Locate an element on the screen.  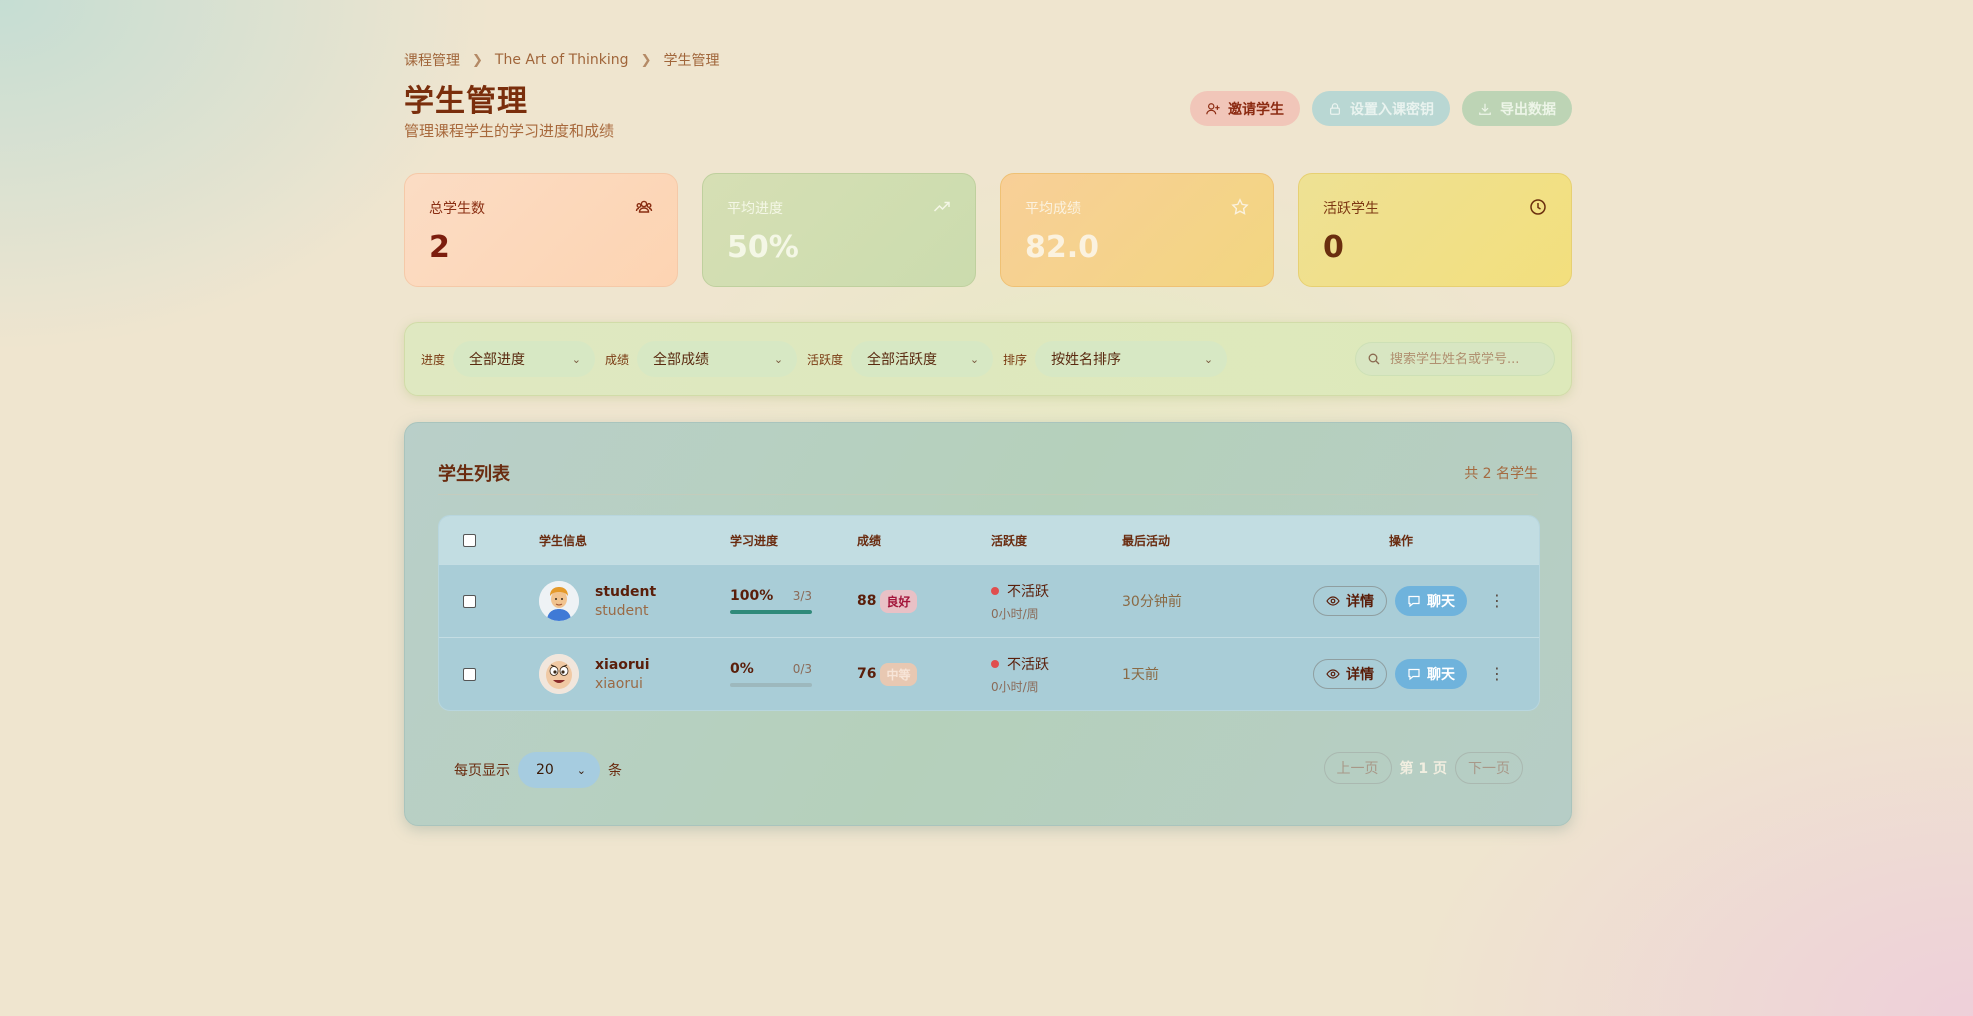
student-name: xiaorui is located at coordinates (622, 665).